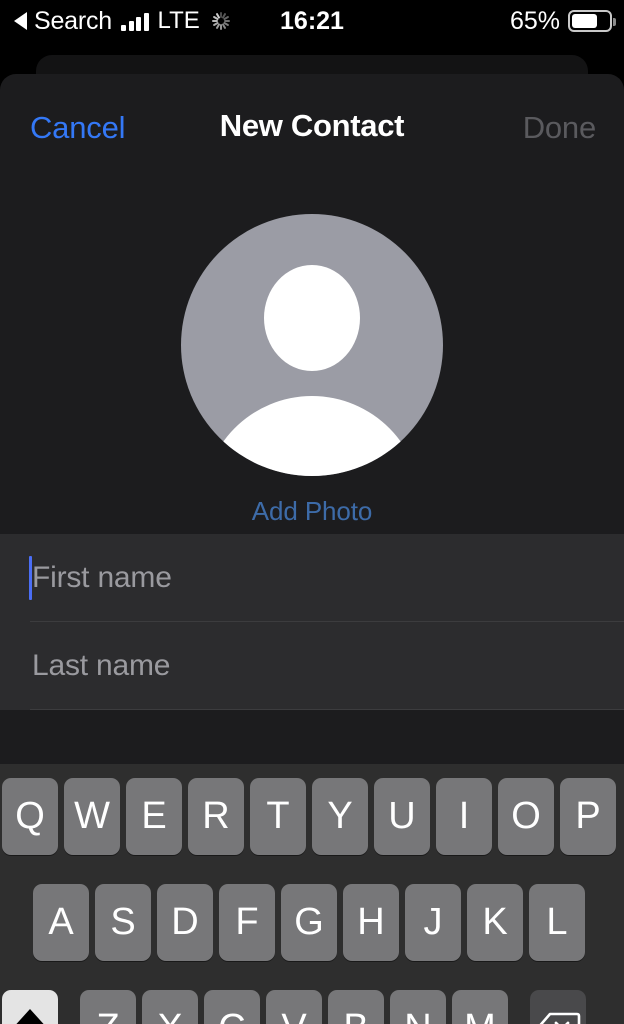 The height and width of the screenshot is (1024, 624). I want to click on key-f: F, so click(247, 922).